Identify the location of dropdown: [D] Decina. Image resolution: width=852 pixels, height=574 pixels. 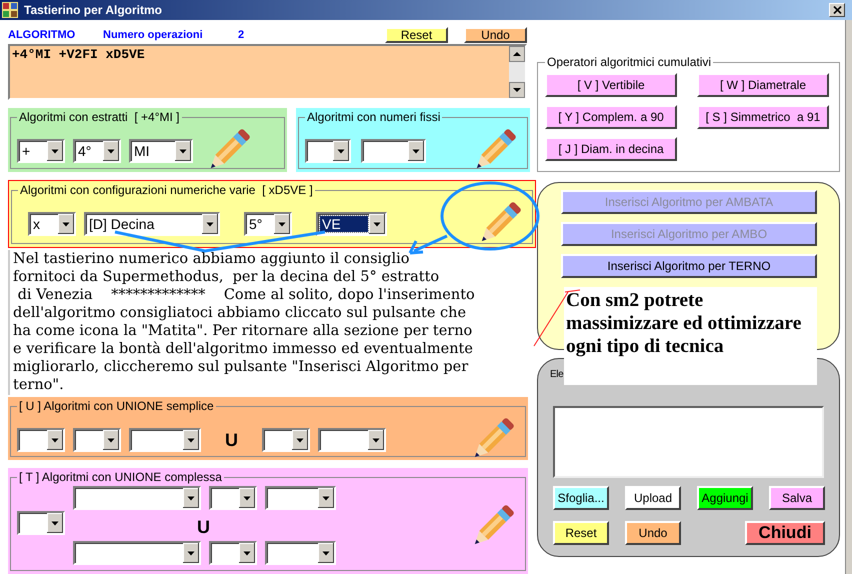
(152, 224).